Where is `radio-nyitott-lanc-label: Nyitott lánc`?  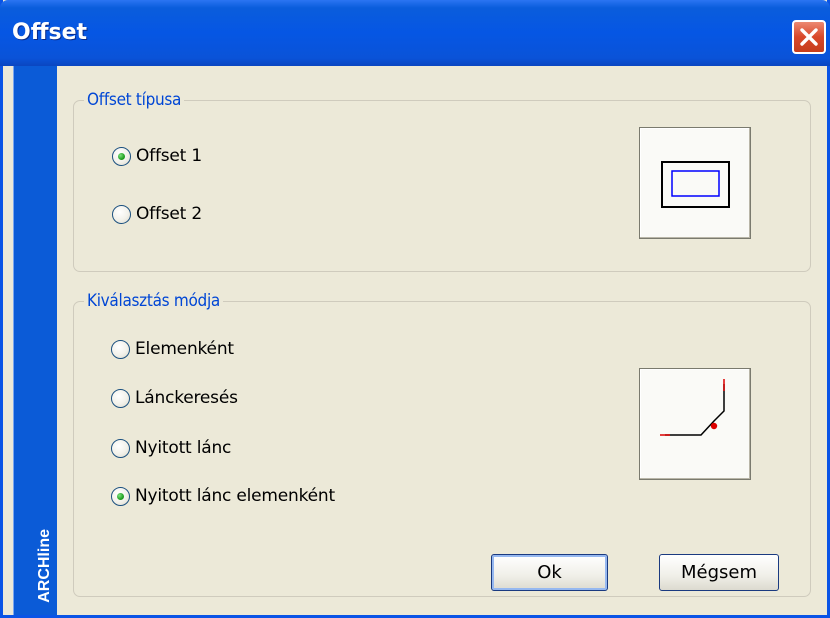
radio-nyitott-lanc-label: Nyitott lánc is located at coordinates (183, 448).